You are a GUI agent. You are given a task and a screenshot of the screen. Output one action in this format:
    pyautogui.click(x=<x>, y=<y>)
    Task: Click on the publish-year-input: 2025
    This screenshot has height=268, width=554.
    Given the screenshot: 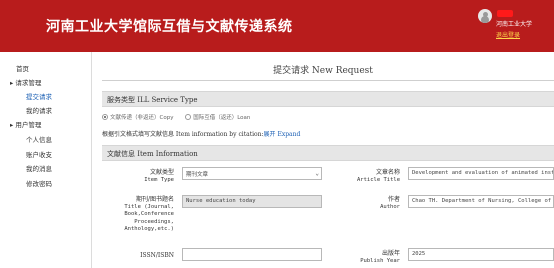 What is the action you would take?
    pyautogui.click(x=481, y=254)
    